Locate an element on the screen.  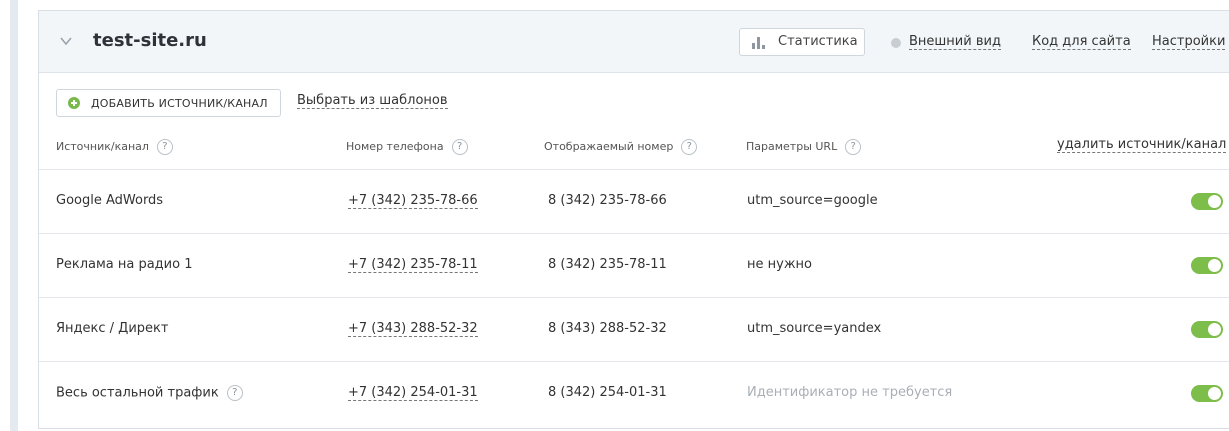
display-number: 8 (342) 235-78-66 is located at coordinates (607, 200).